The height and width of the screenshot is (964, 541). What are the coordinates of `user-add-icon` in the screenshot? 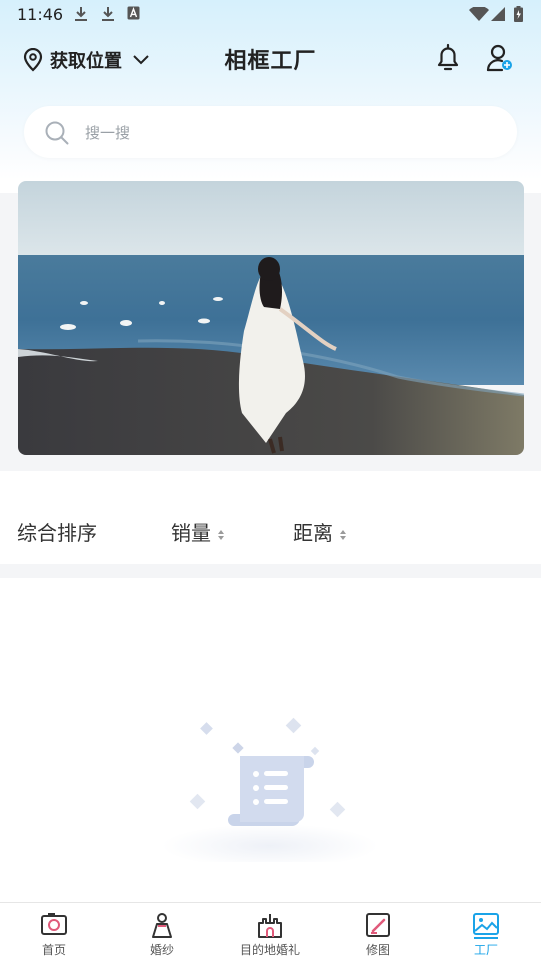 It's located at (500, 58).